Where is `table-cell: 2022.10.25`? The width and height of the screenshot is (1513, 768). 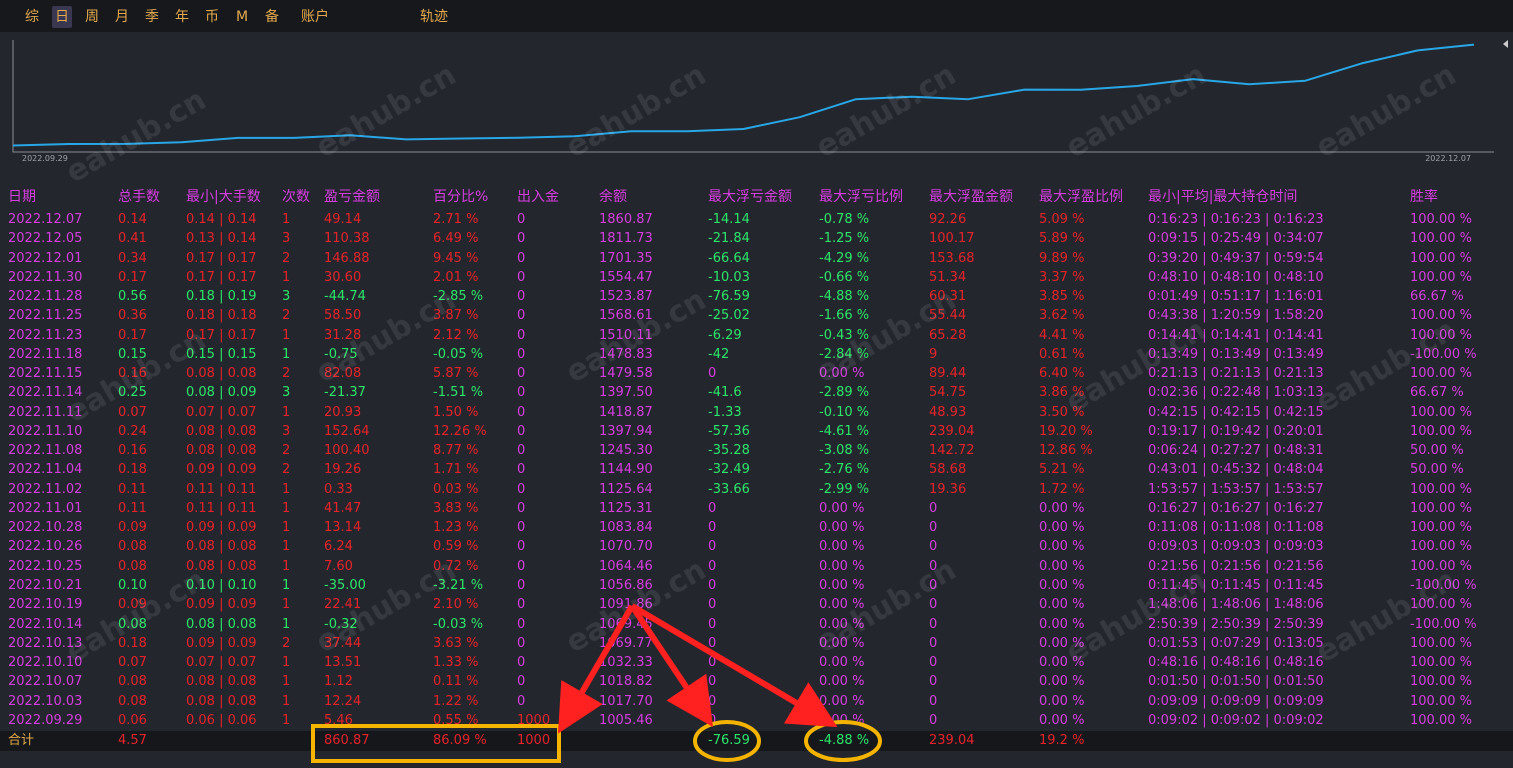 table-cell: 2022.10.25 is located at coordinates (45, 566).